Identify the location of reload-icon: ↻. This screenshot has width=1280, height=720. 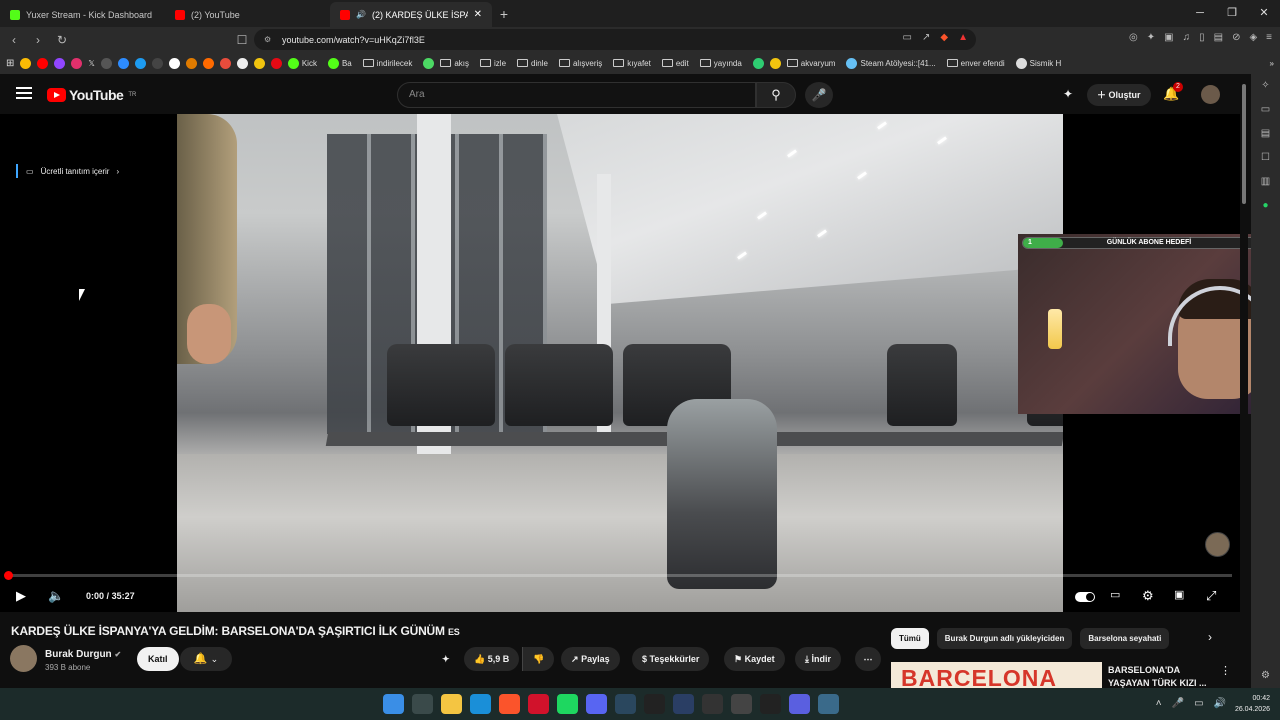
(62, 40).